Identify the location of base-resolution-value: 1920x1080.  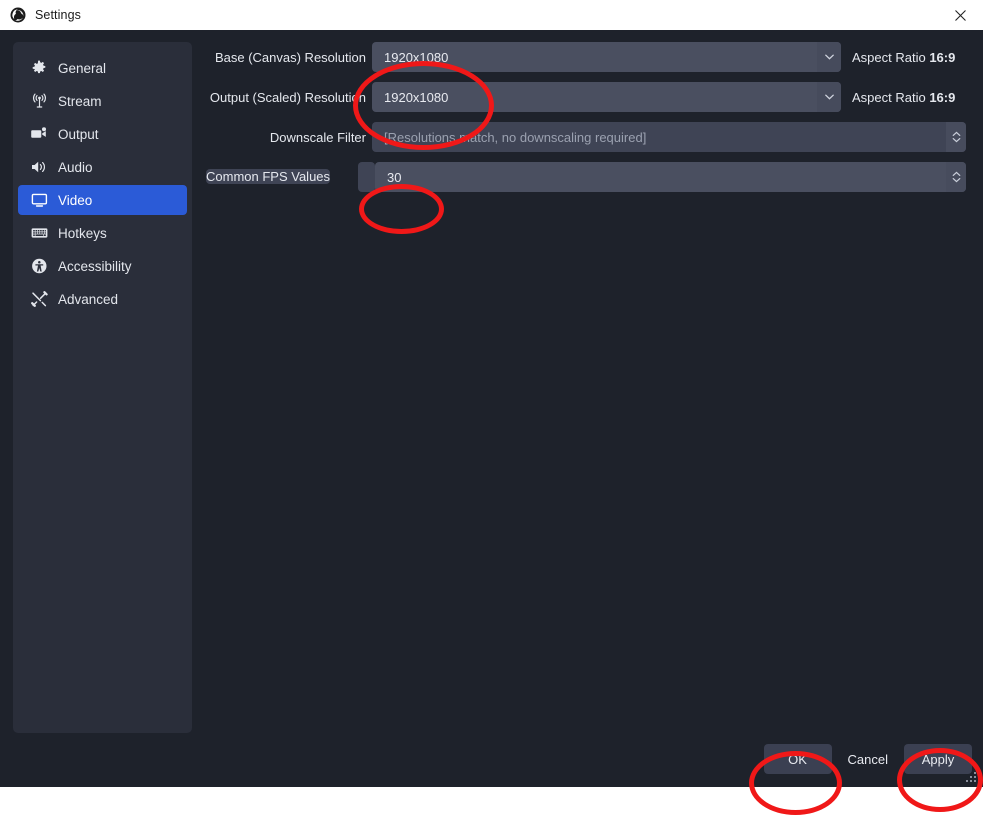
(416, 57).